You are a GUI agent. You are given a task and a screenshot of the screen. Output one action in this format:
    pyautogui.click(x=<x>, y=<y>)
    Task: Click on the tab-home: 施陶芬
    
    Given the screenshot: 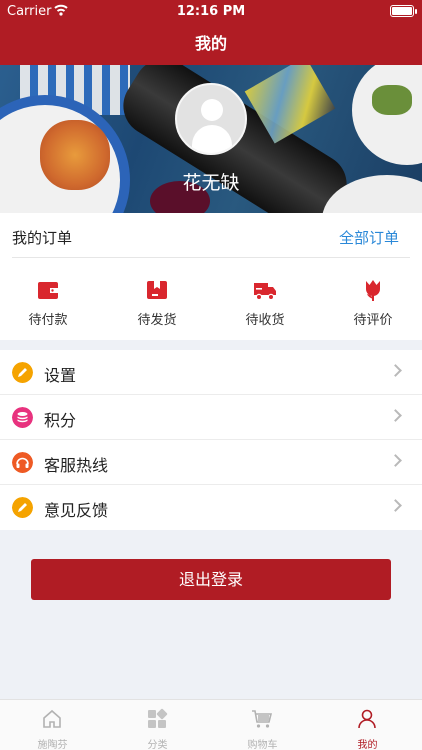 What is the action you would take?
    pyautogui.click(x=52, y=725)
    